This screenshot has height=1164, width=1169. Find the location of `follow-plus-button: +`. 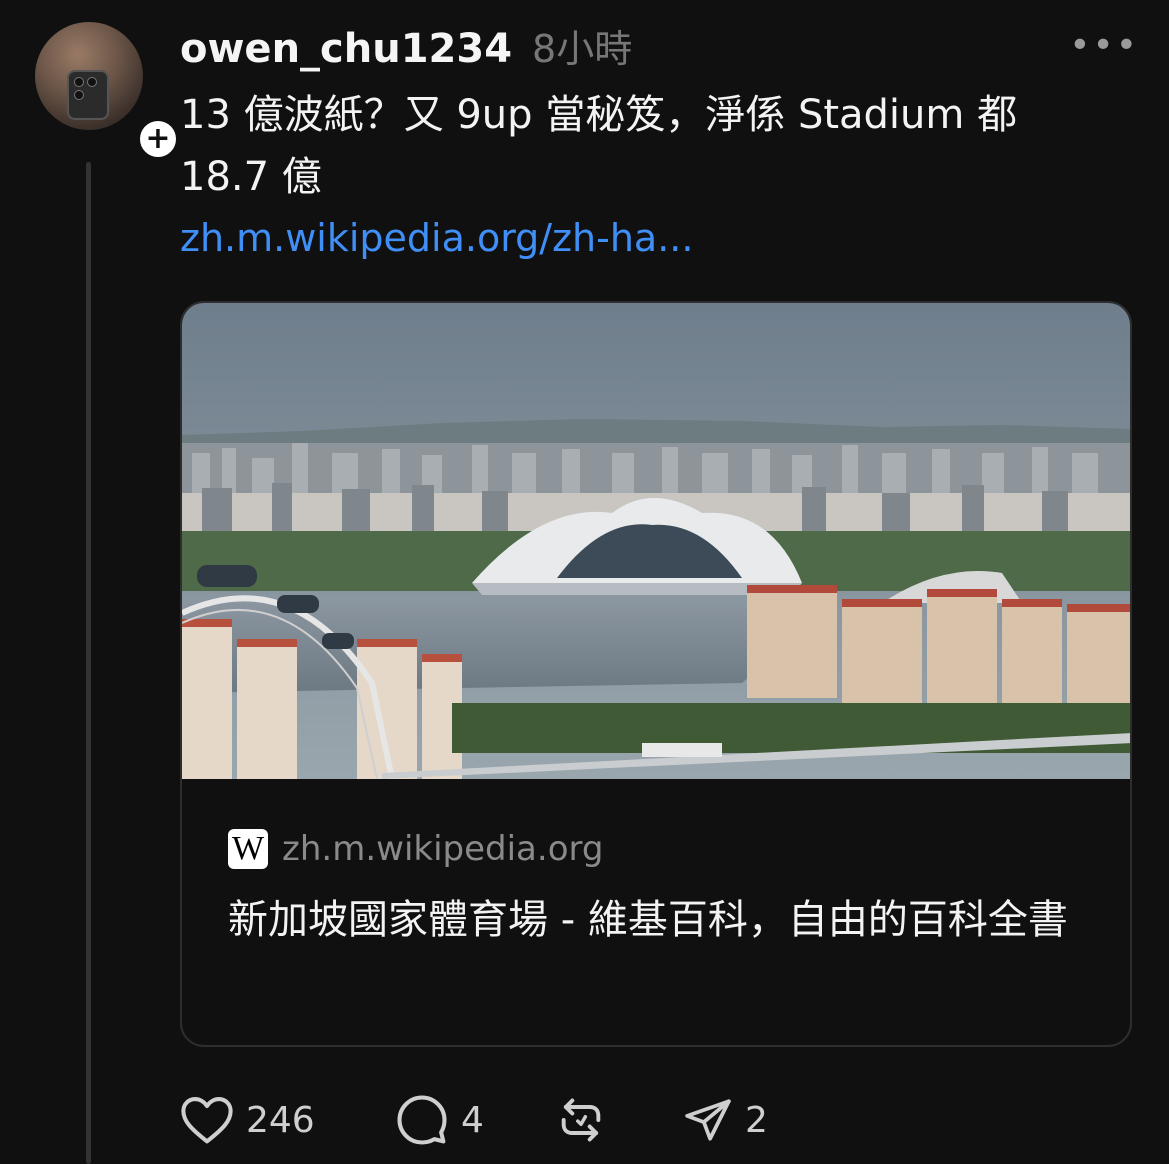

follow-plus-button: + is located at coordinates (158, 139).